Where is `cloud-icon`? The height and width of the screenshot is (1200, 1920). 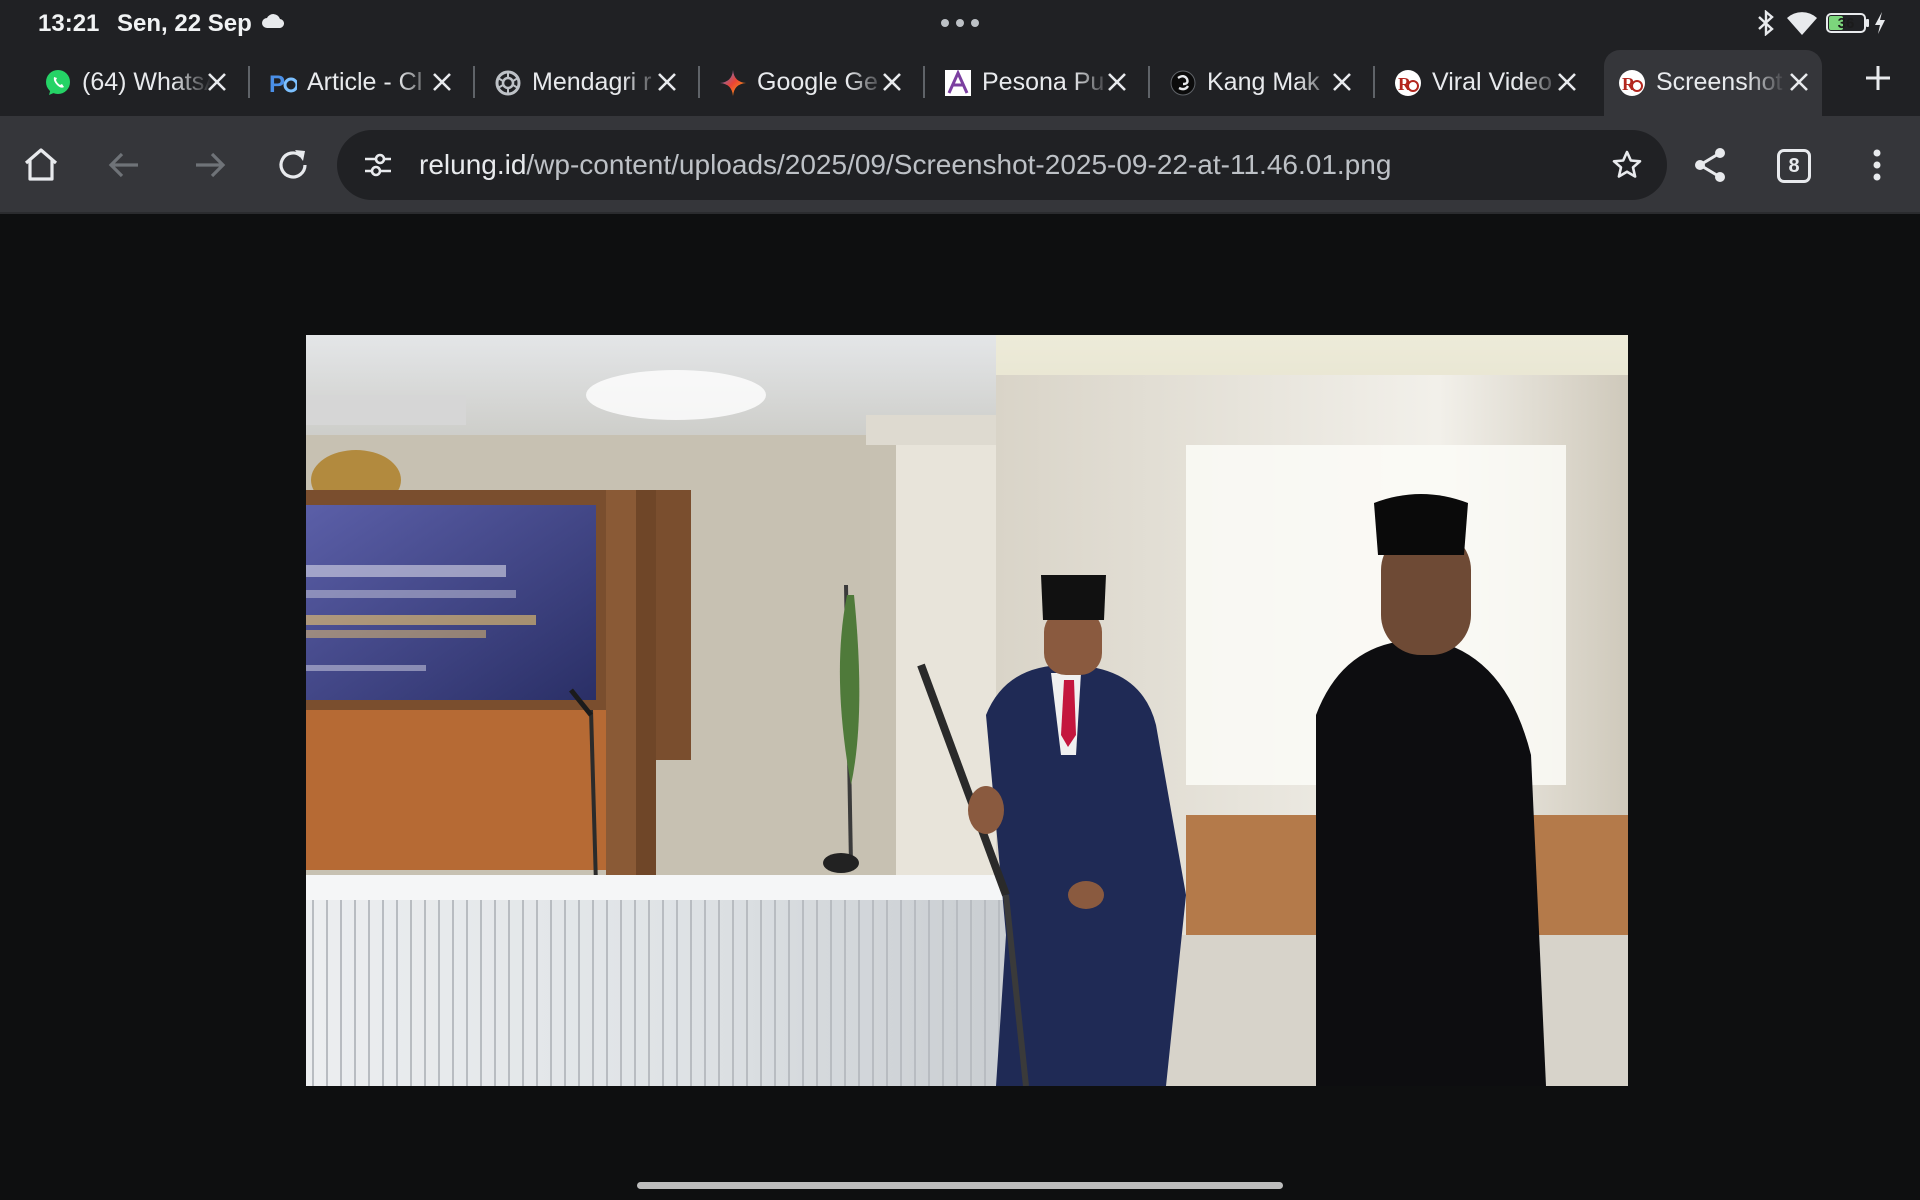
cloud-icon is located at coordinates (273, 21).